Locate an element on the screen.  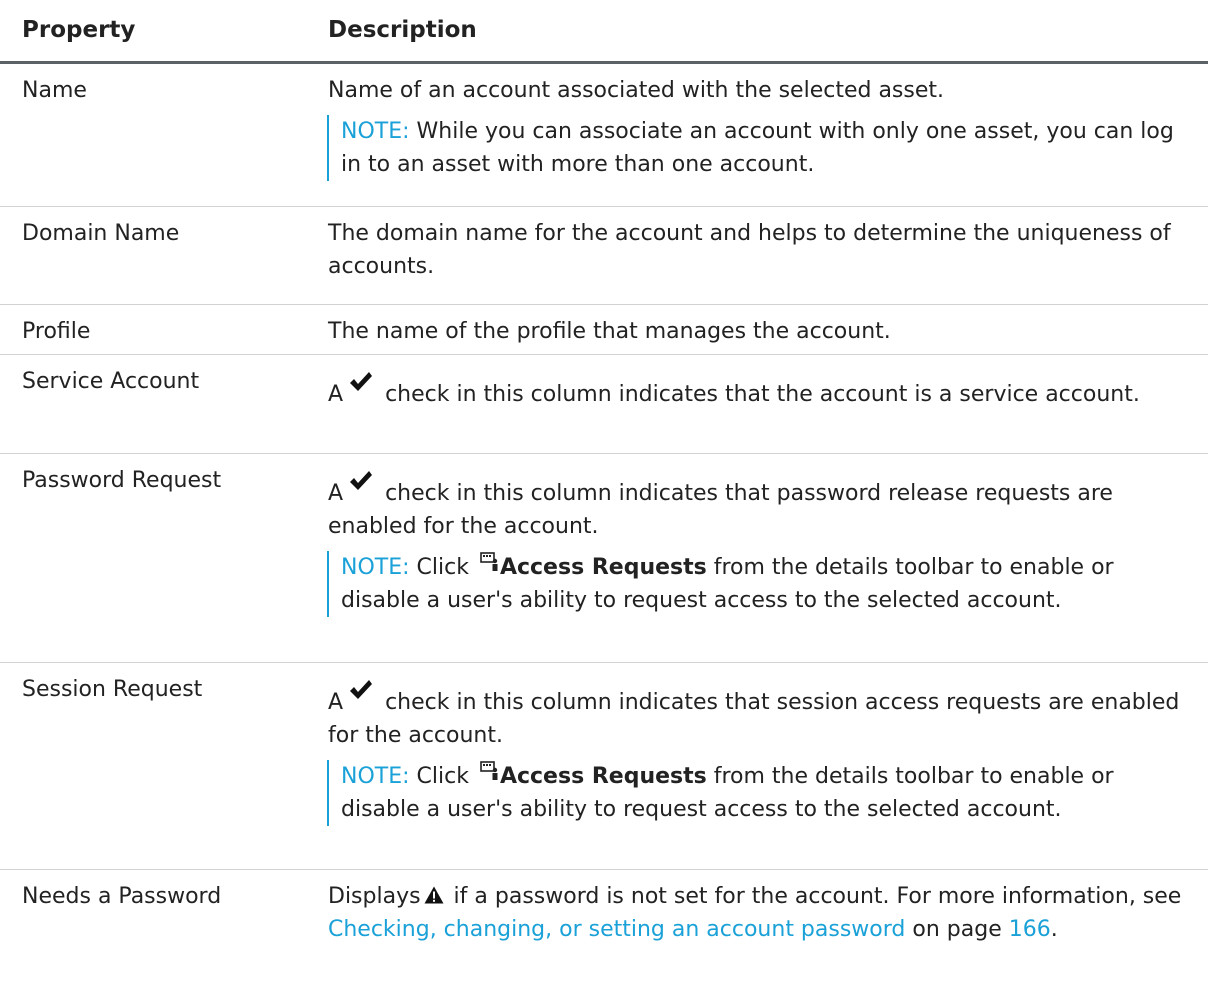
table-header: Property Description is located at coordinates (604, 32).